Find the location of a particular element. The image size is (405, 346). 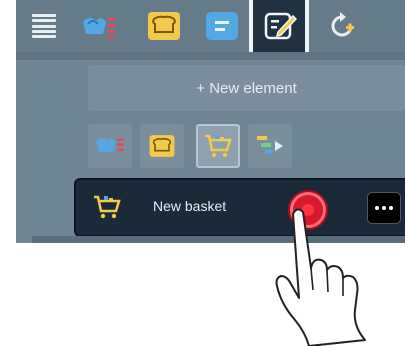

toolbar-divider is located at coordinates (210, 56).